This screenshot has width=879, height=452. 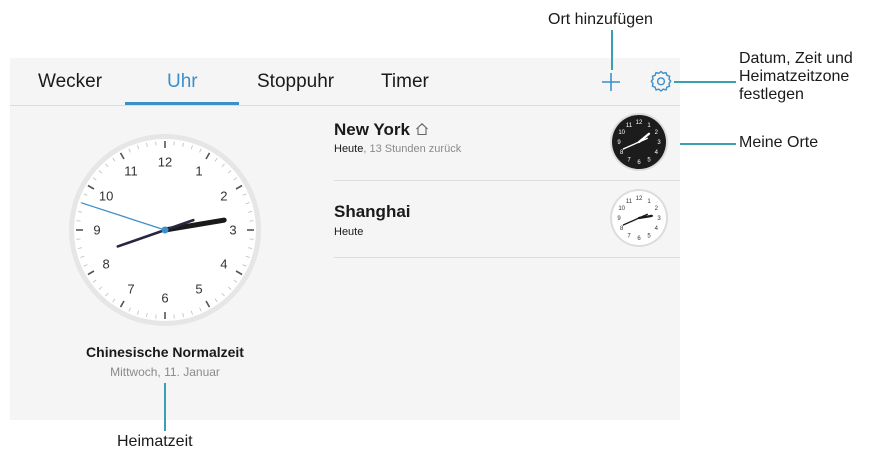 What do you see at coordinates (345, 82) in the screenshot?
I see `tab-bar: Wecker Uhr Stoppuhr Timer` at bounding box center [345, 82].